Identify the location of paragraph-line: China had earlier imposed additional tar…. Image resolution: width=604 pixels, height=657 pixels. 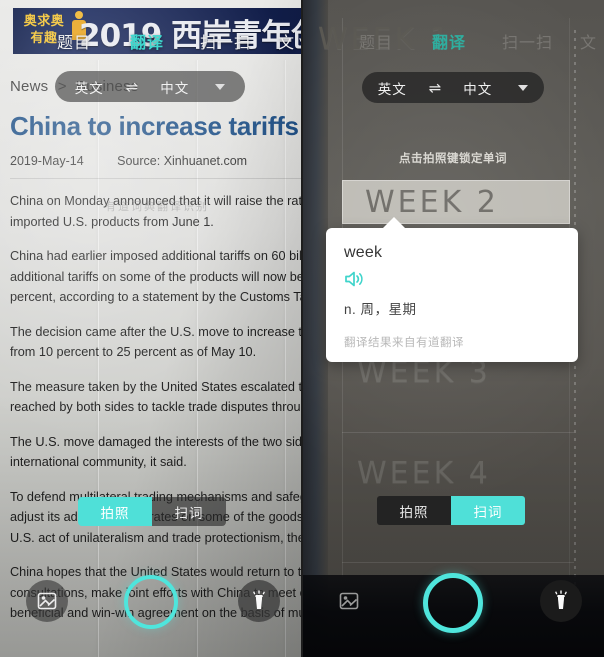
(156, 256).